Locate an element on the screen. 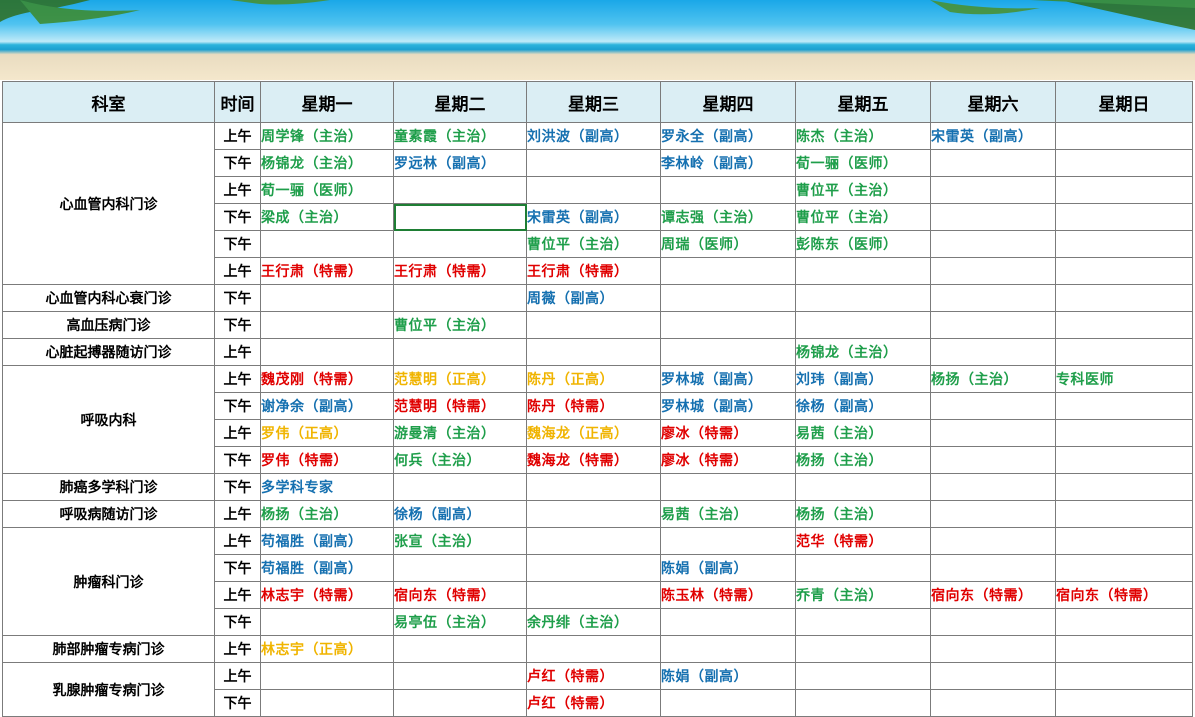 Image resolution: width=1195 pixels, height=717 pixels. doctor-cell: 魏茂刚（特需） is located at coordinates (327, 379).